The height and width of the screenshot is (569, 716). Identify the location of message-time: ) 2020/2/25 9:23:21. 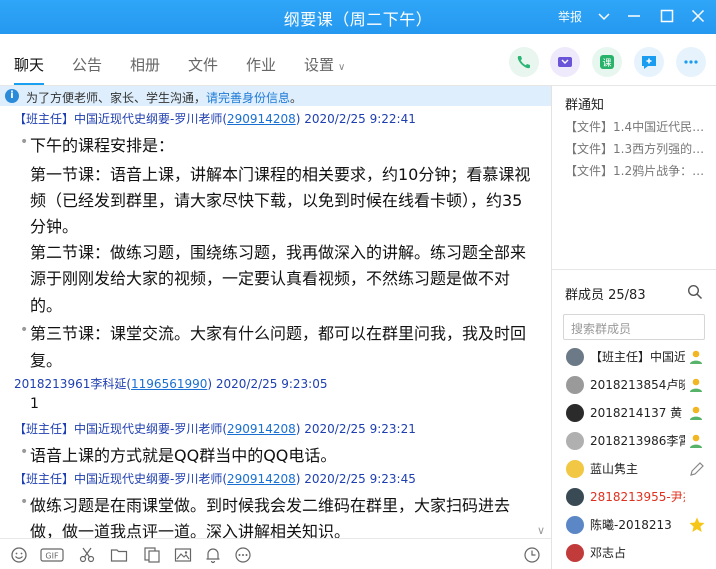
(355, 429).